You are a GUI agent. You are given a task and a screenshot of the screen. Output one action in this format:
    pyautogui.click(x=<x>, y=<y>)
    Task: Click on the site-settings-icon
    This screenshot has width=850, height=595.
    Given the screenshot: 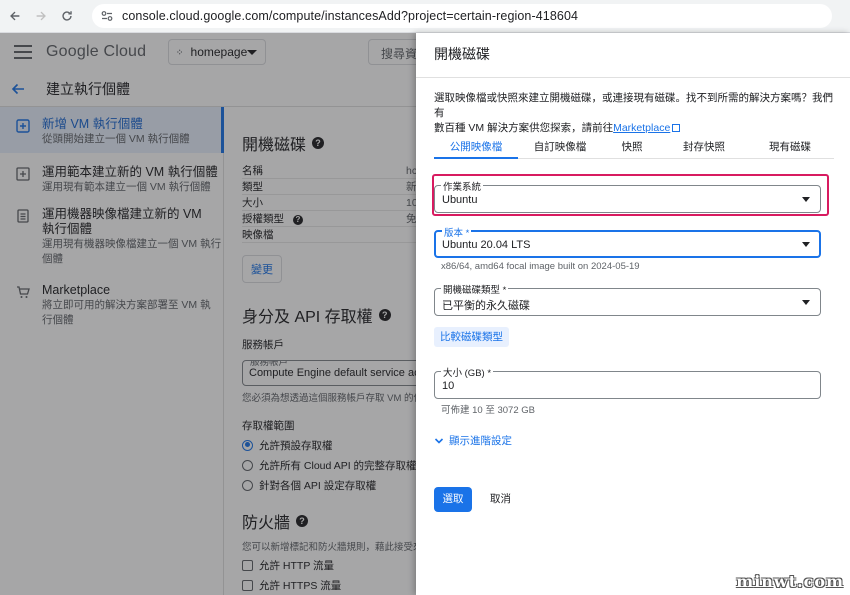 What is the action you would take?
    pyautogui.click(x=107, y=16)
    